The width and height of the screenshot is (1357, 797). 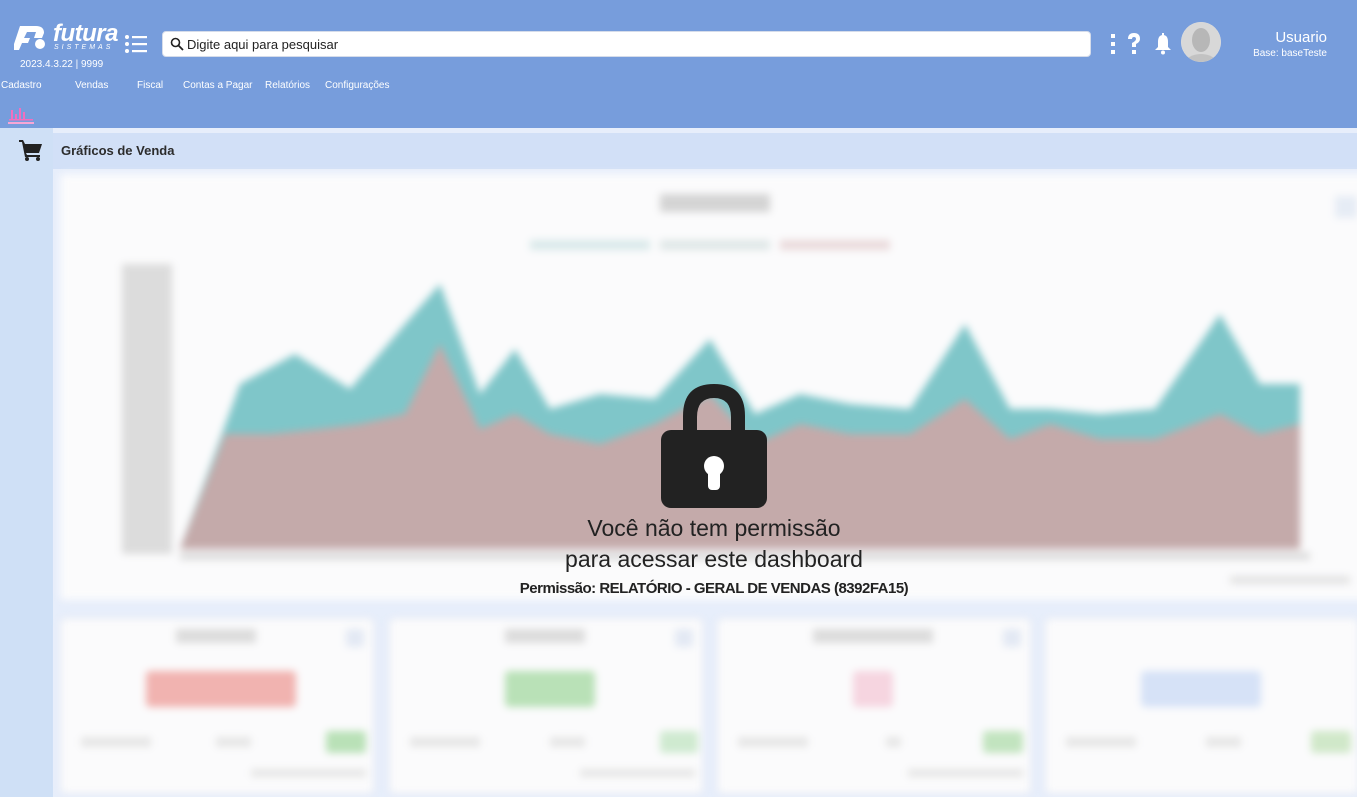 I want to click on user-name: Usuario, so click(x=1301, y=37).